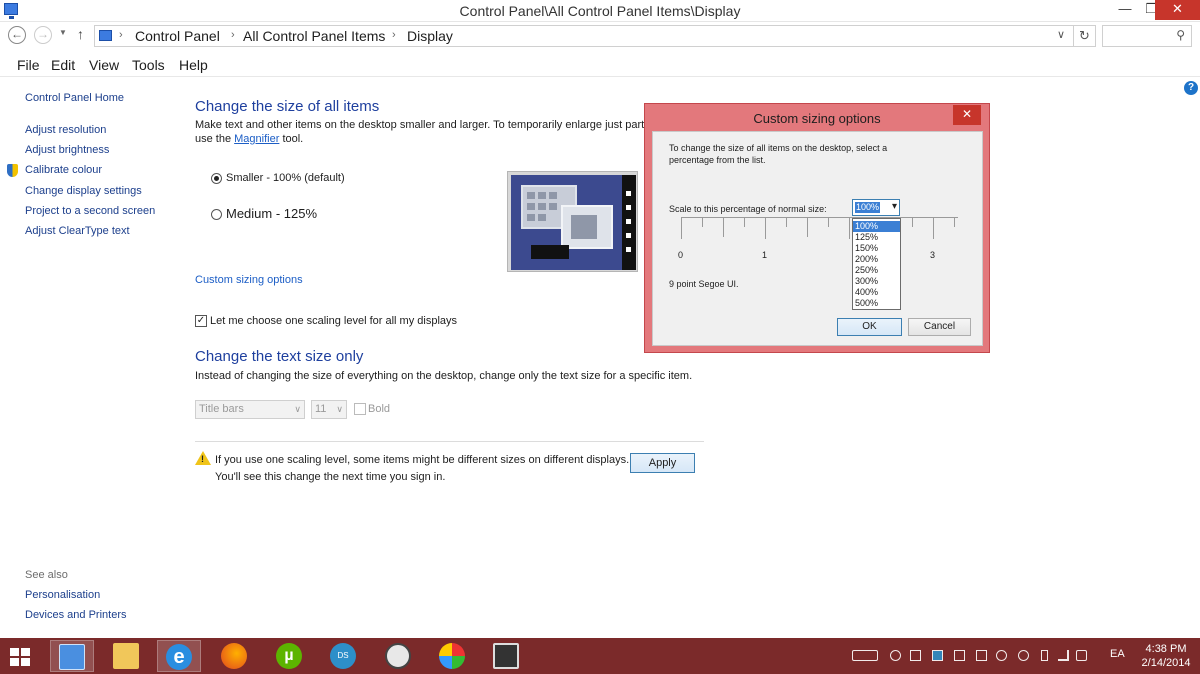 This screenshot has height=674, width=1200. I want to click on radio-medium-label: Medium - 125%, so click(271, 213).